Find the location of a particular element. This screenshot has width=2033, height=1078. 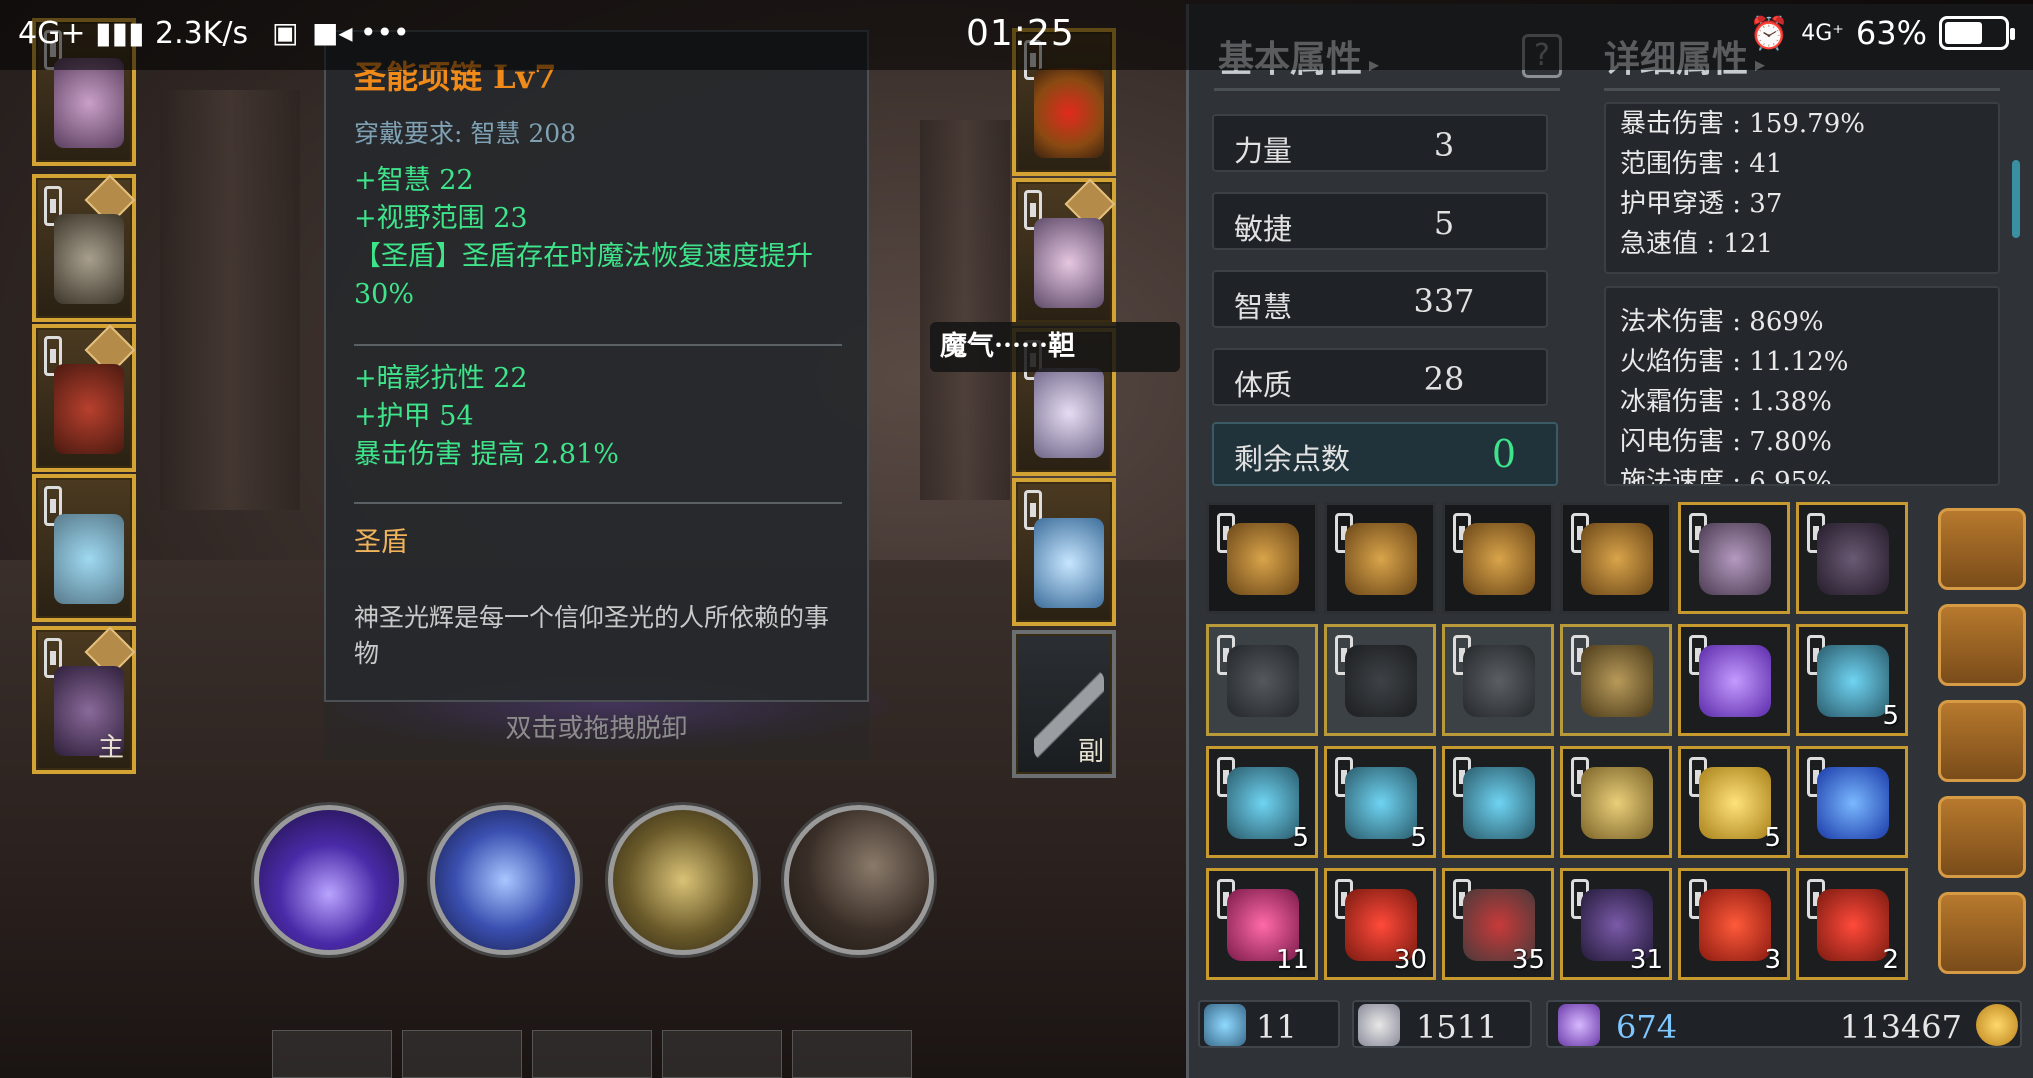

stat-name: 体质 is located at coordinates (1263, 385).